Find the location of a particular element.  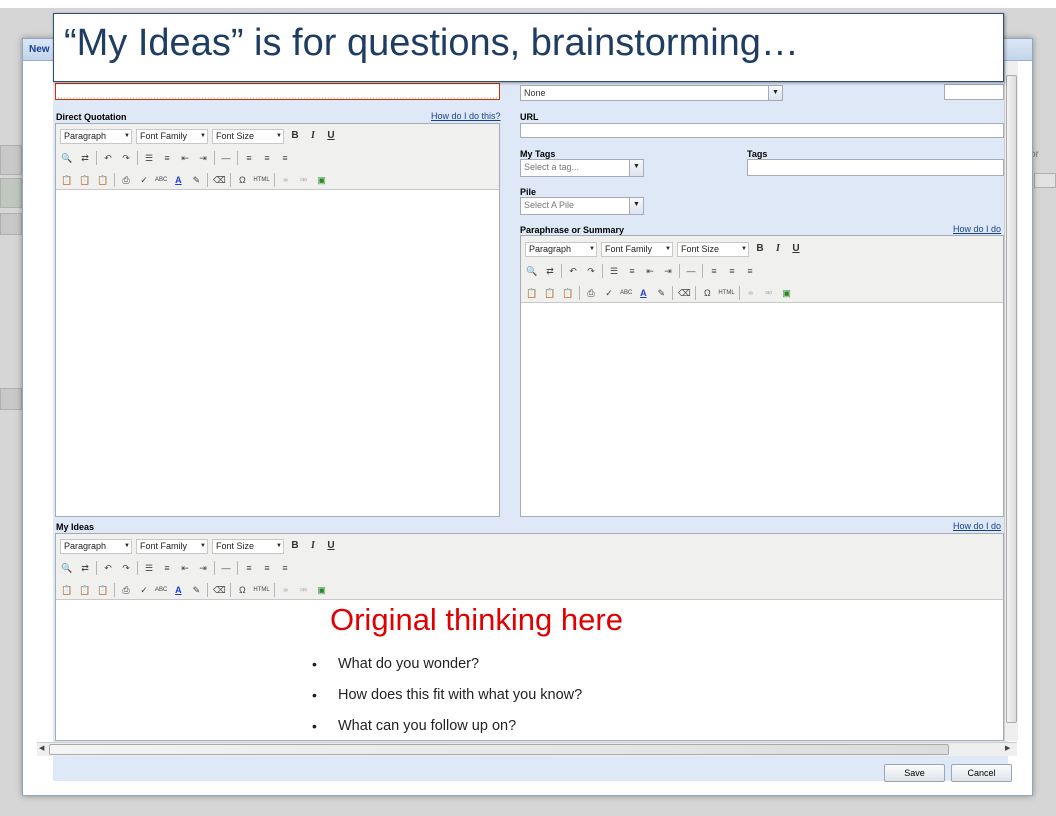

cancel-button: Cancel is located at coordinates (981, 773).